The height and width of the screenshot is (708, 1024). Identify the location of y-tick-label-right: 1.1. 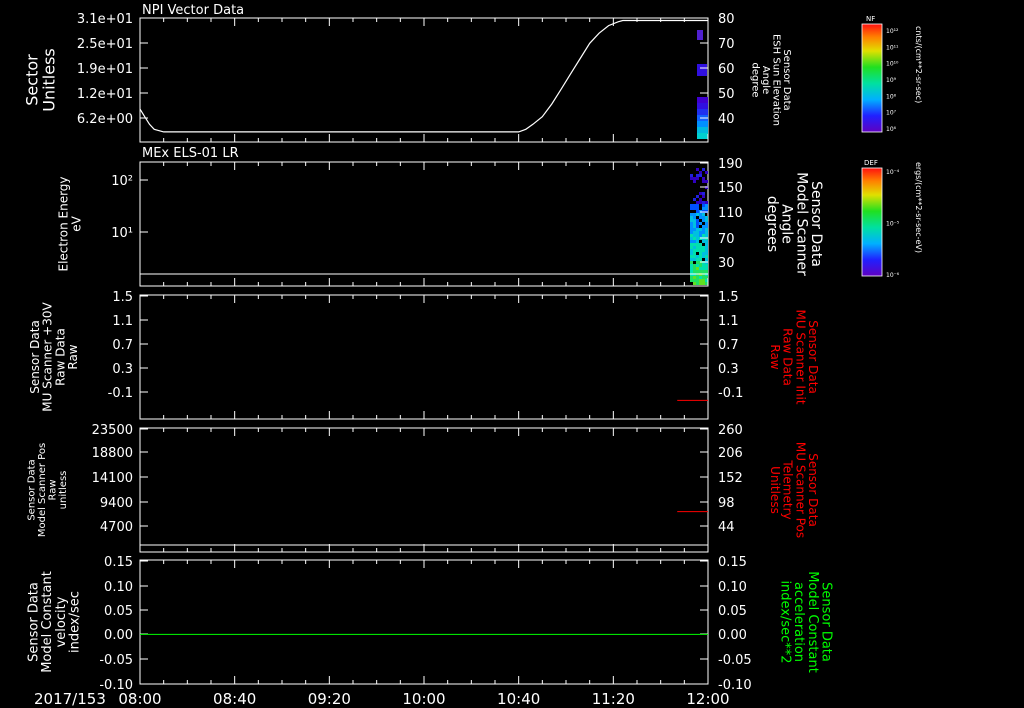
(728, 321).